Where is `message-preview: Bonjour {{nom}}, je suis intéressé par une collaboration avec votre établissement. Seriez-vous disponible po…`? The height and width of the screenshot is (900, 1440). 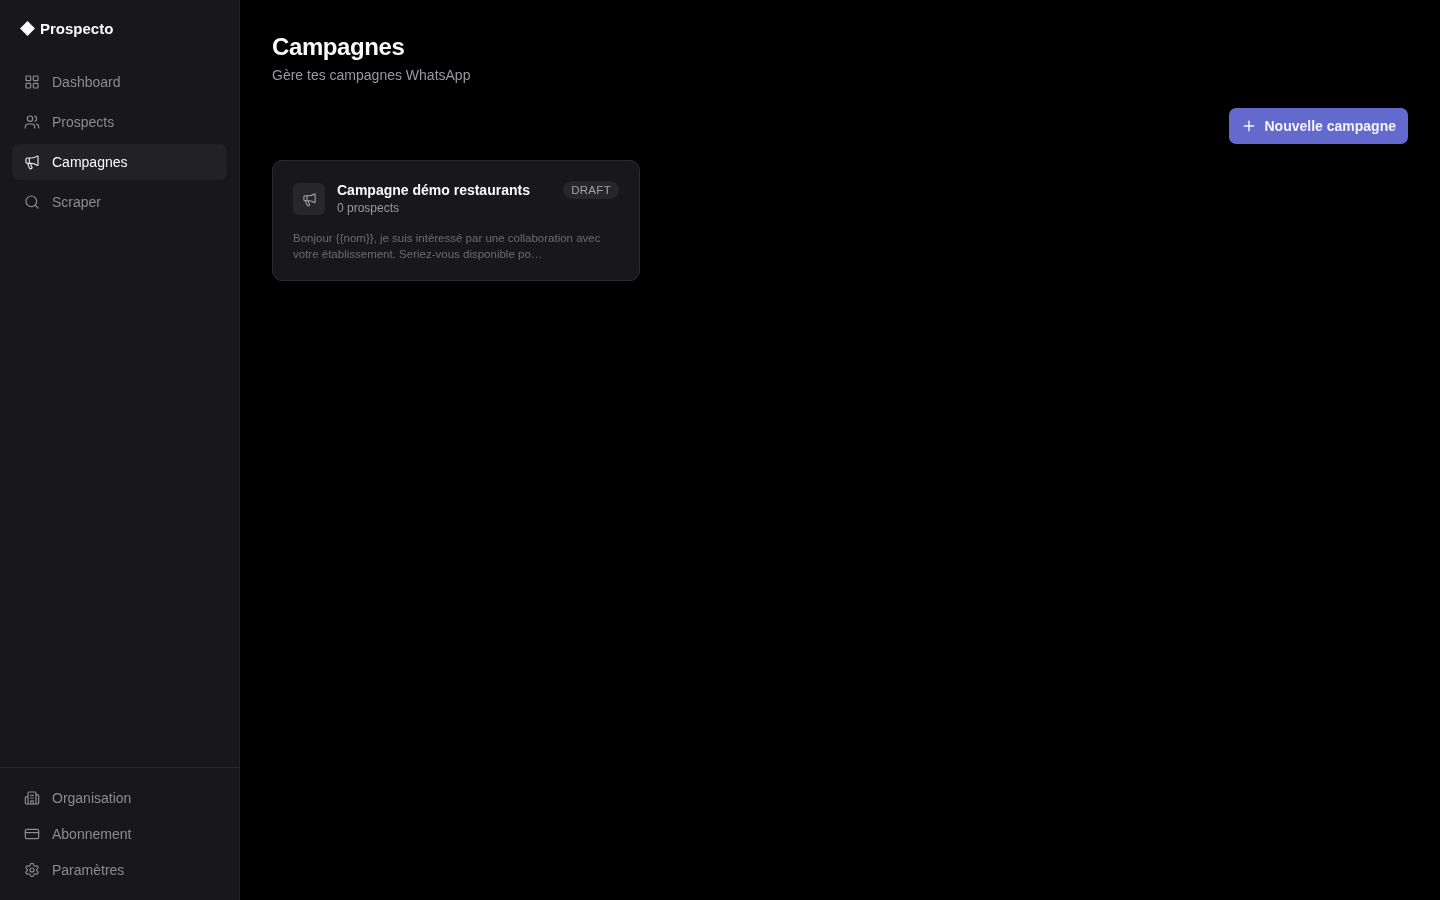
message-preview: Bonjour {{nom}}, je suis intéressé par une collaboration avec votre établissement. Seriez-vous disponible po… is located at coordinates (447, 246).